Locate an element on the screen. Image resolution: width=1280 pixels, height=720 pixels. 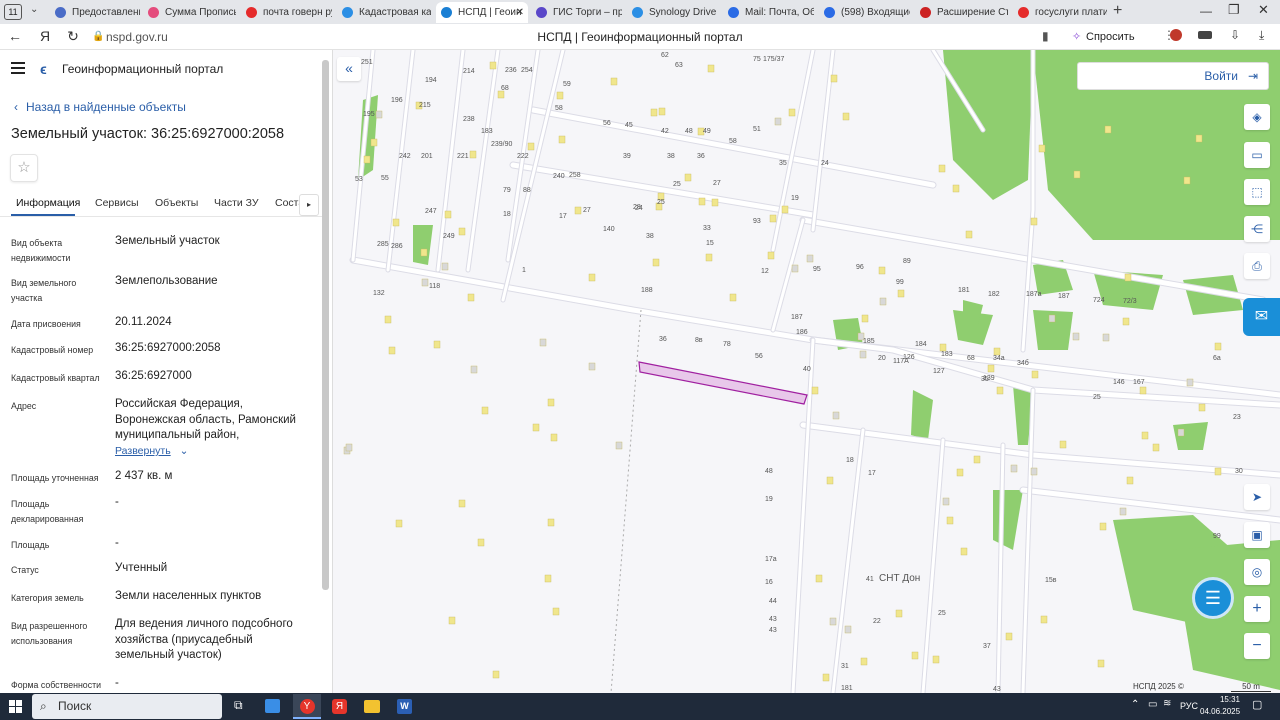
print-icon: ⎙ is located at coordinates (1257, 266).